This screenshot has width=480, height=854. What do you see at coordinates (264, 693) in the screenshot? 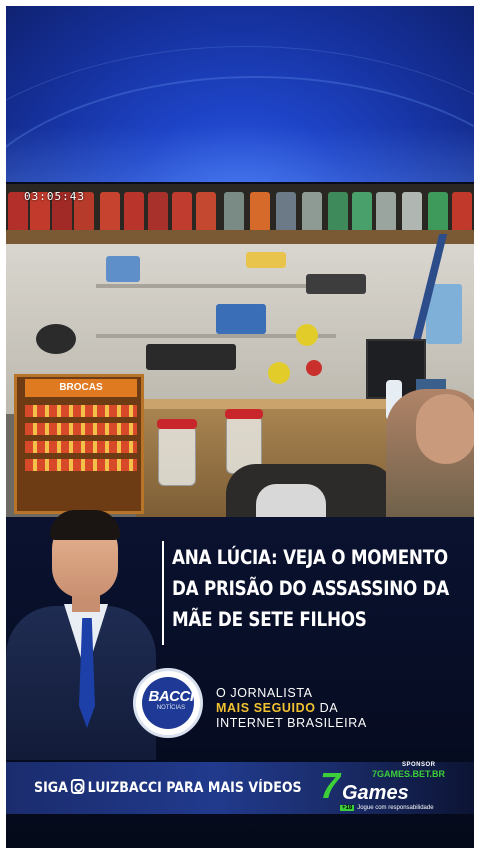
I see `tagline-line-1: O JORNALISTA` at bounding box center [264, 693].